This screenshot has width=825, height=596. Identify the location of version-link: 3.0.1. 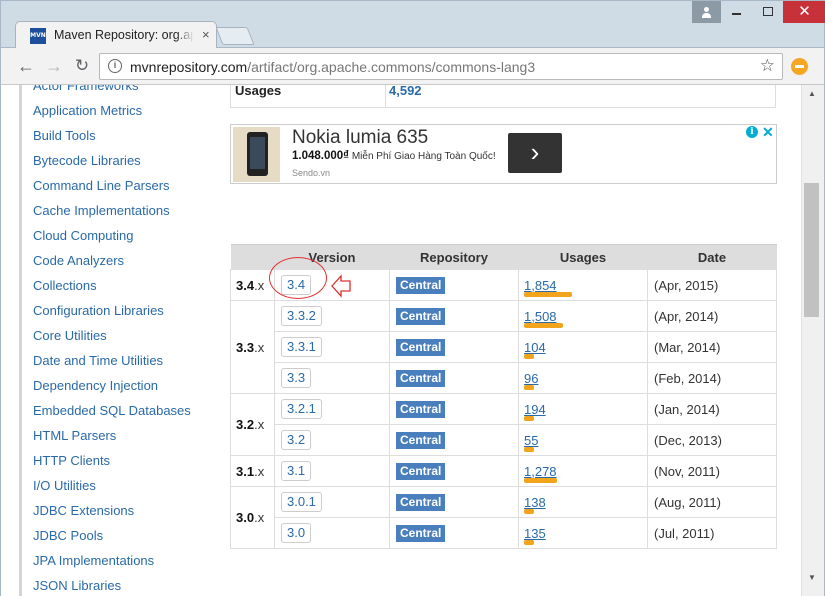
(301, 502).